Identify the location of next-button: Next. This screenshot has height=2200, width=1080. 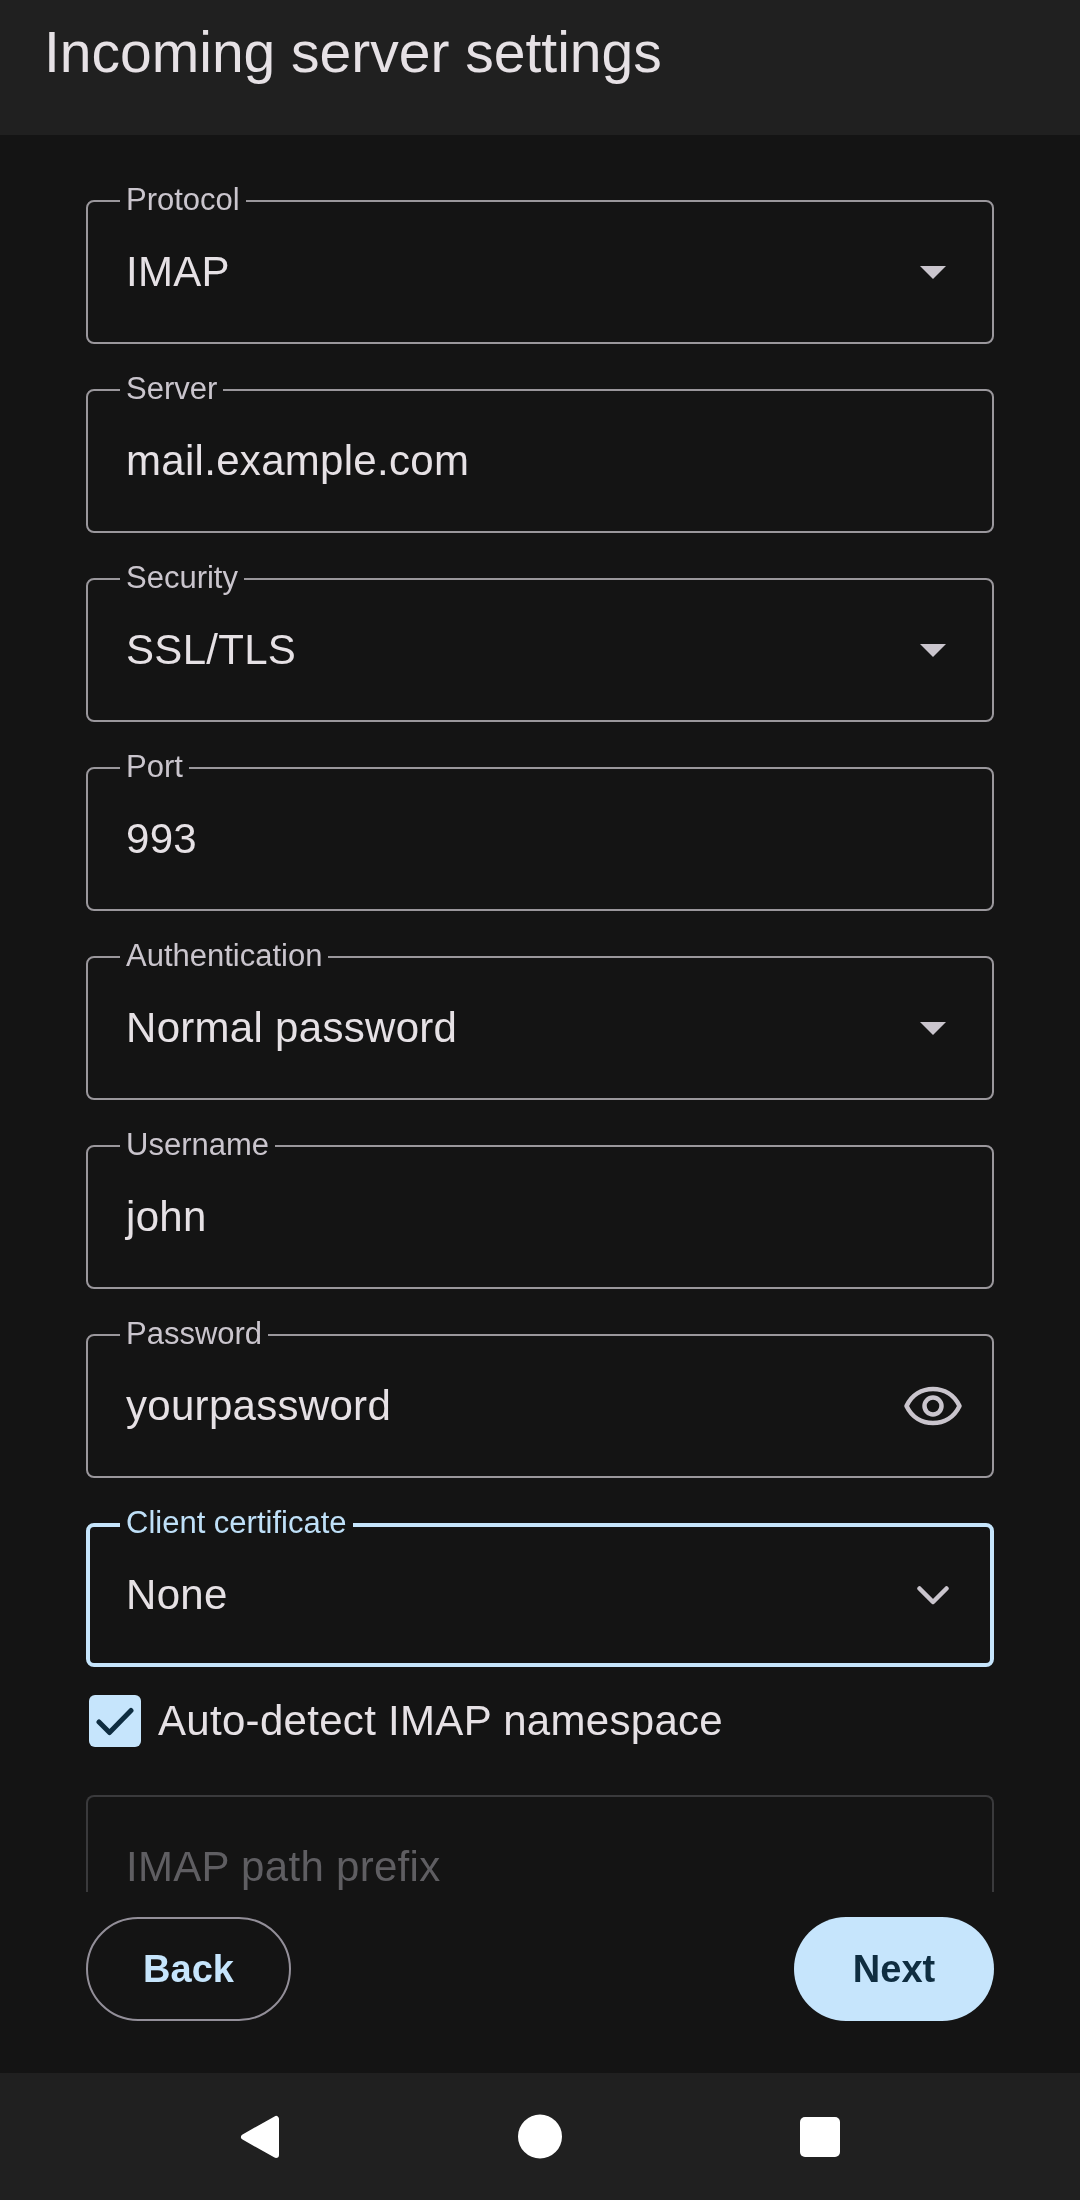
(894, 1969).